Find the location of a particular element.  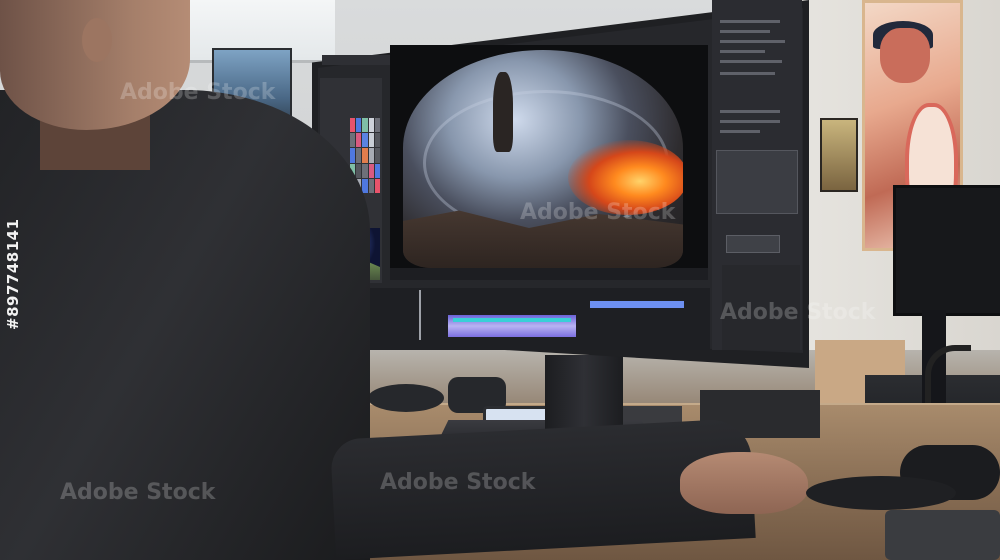

properties-button is located at coordinates (753, 244).